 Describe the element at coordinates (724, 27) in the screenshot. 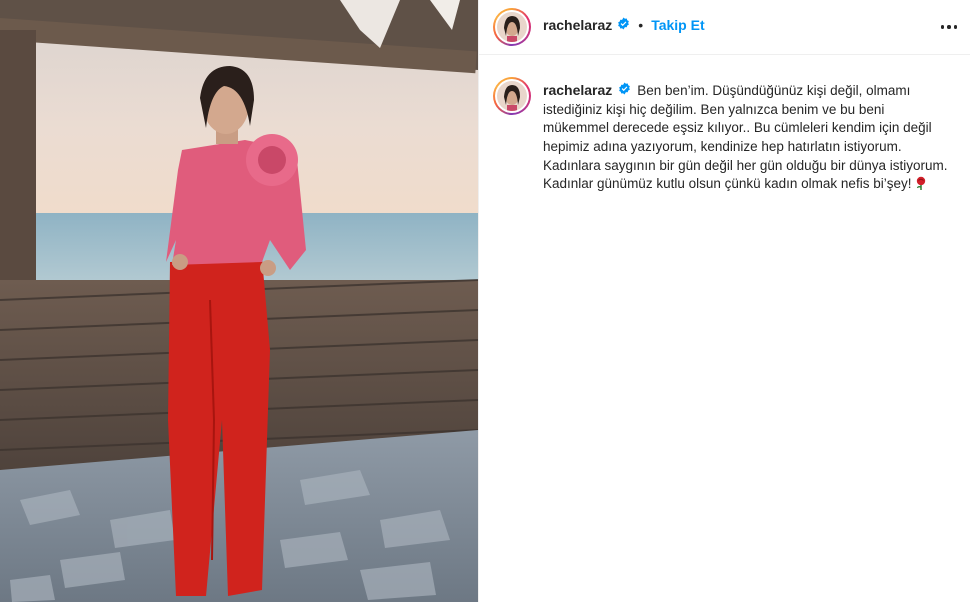

I see `post-header: rachelaraz • Takip Et` at that location.